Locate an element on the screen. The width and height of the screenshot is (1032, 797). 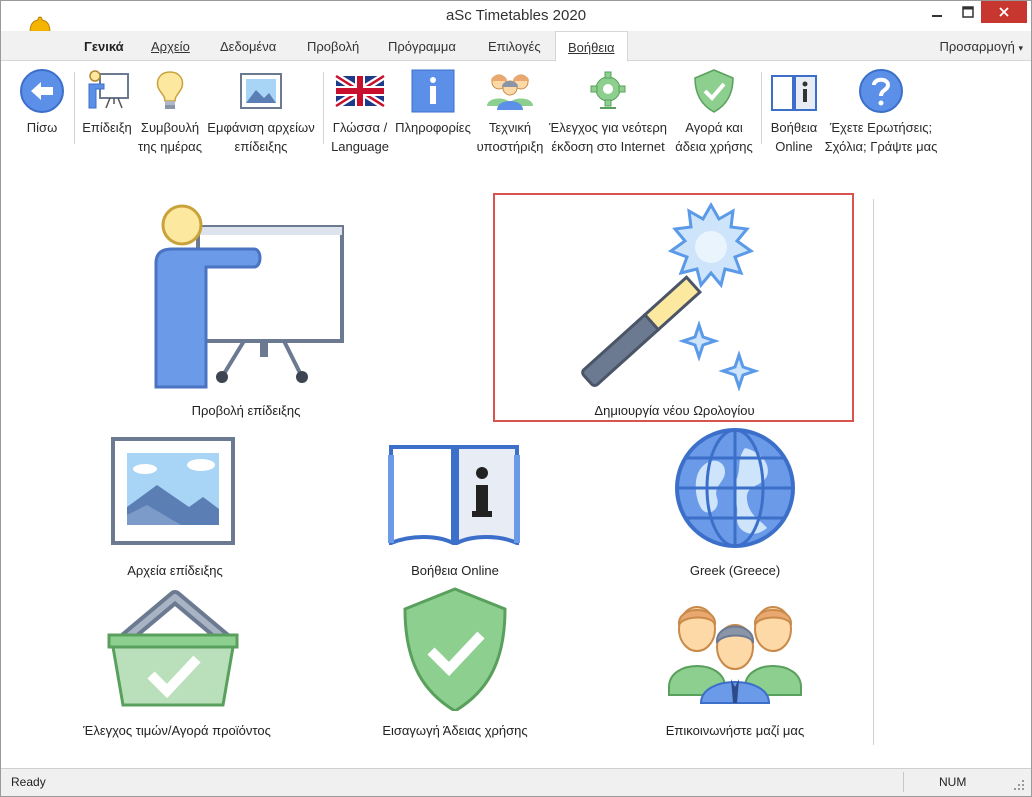
tile-demo-files: Αρχεία επίδειξης is located at coordinates (175, 510).